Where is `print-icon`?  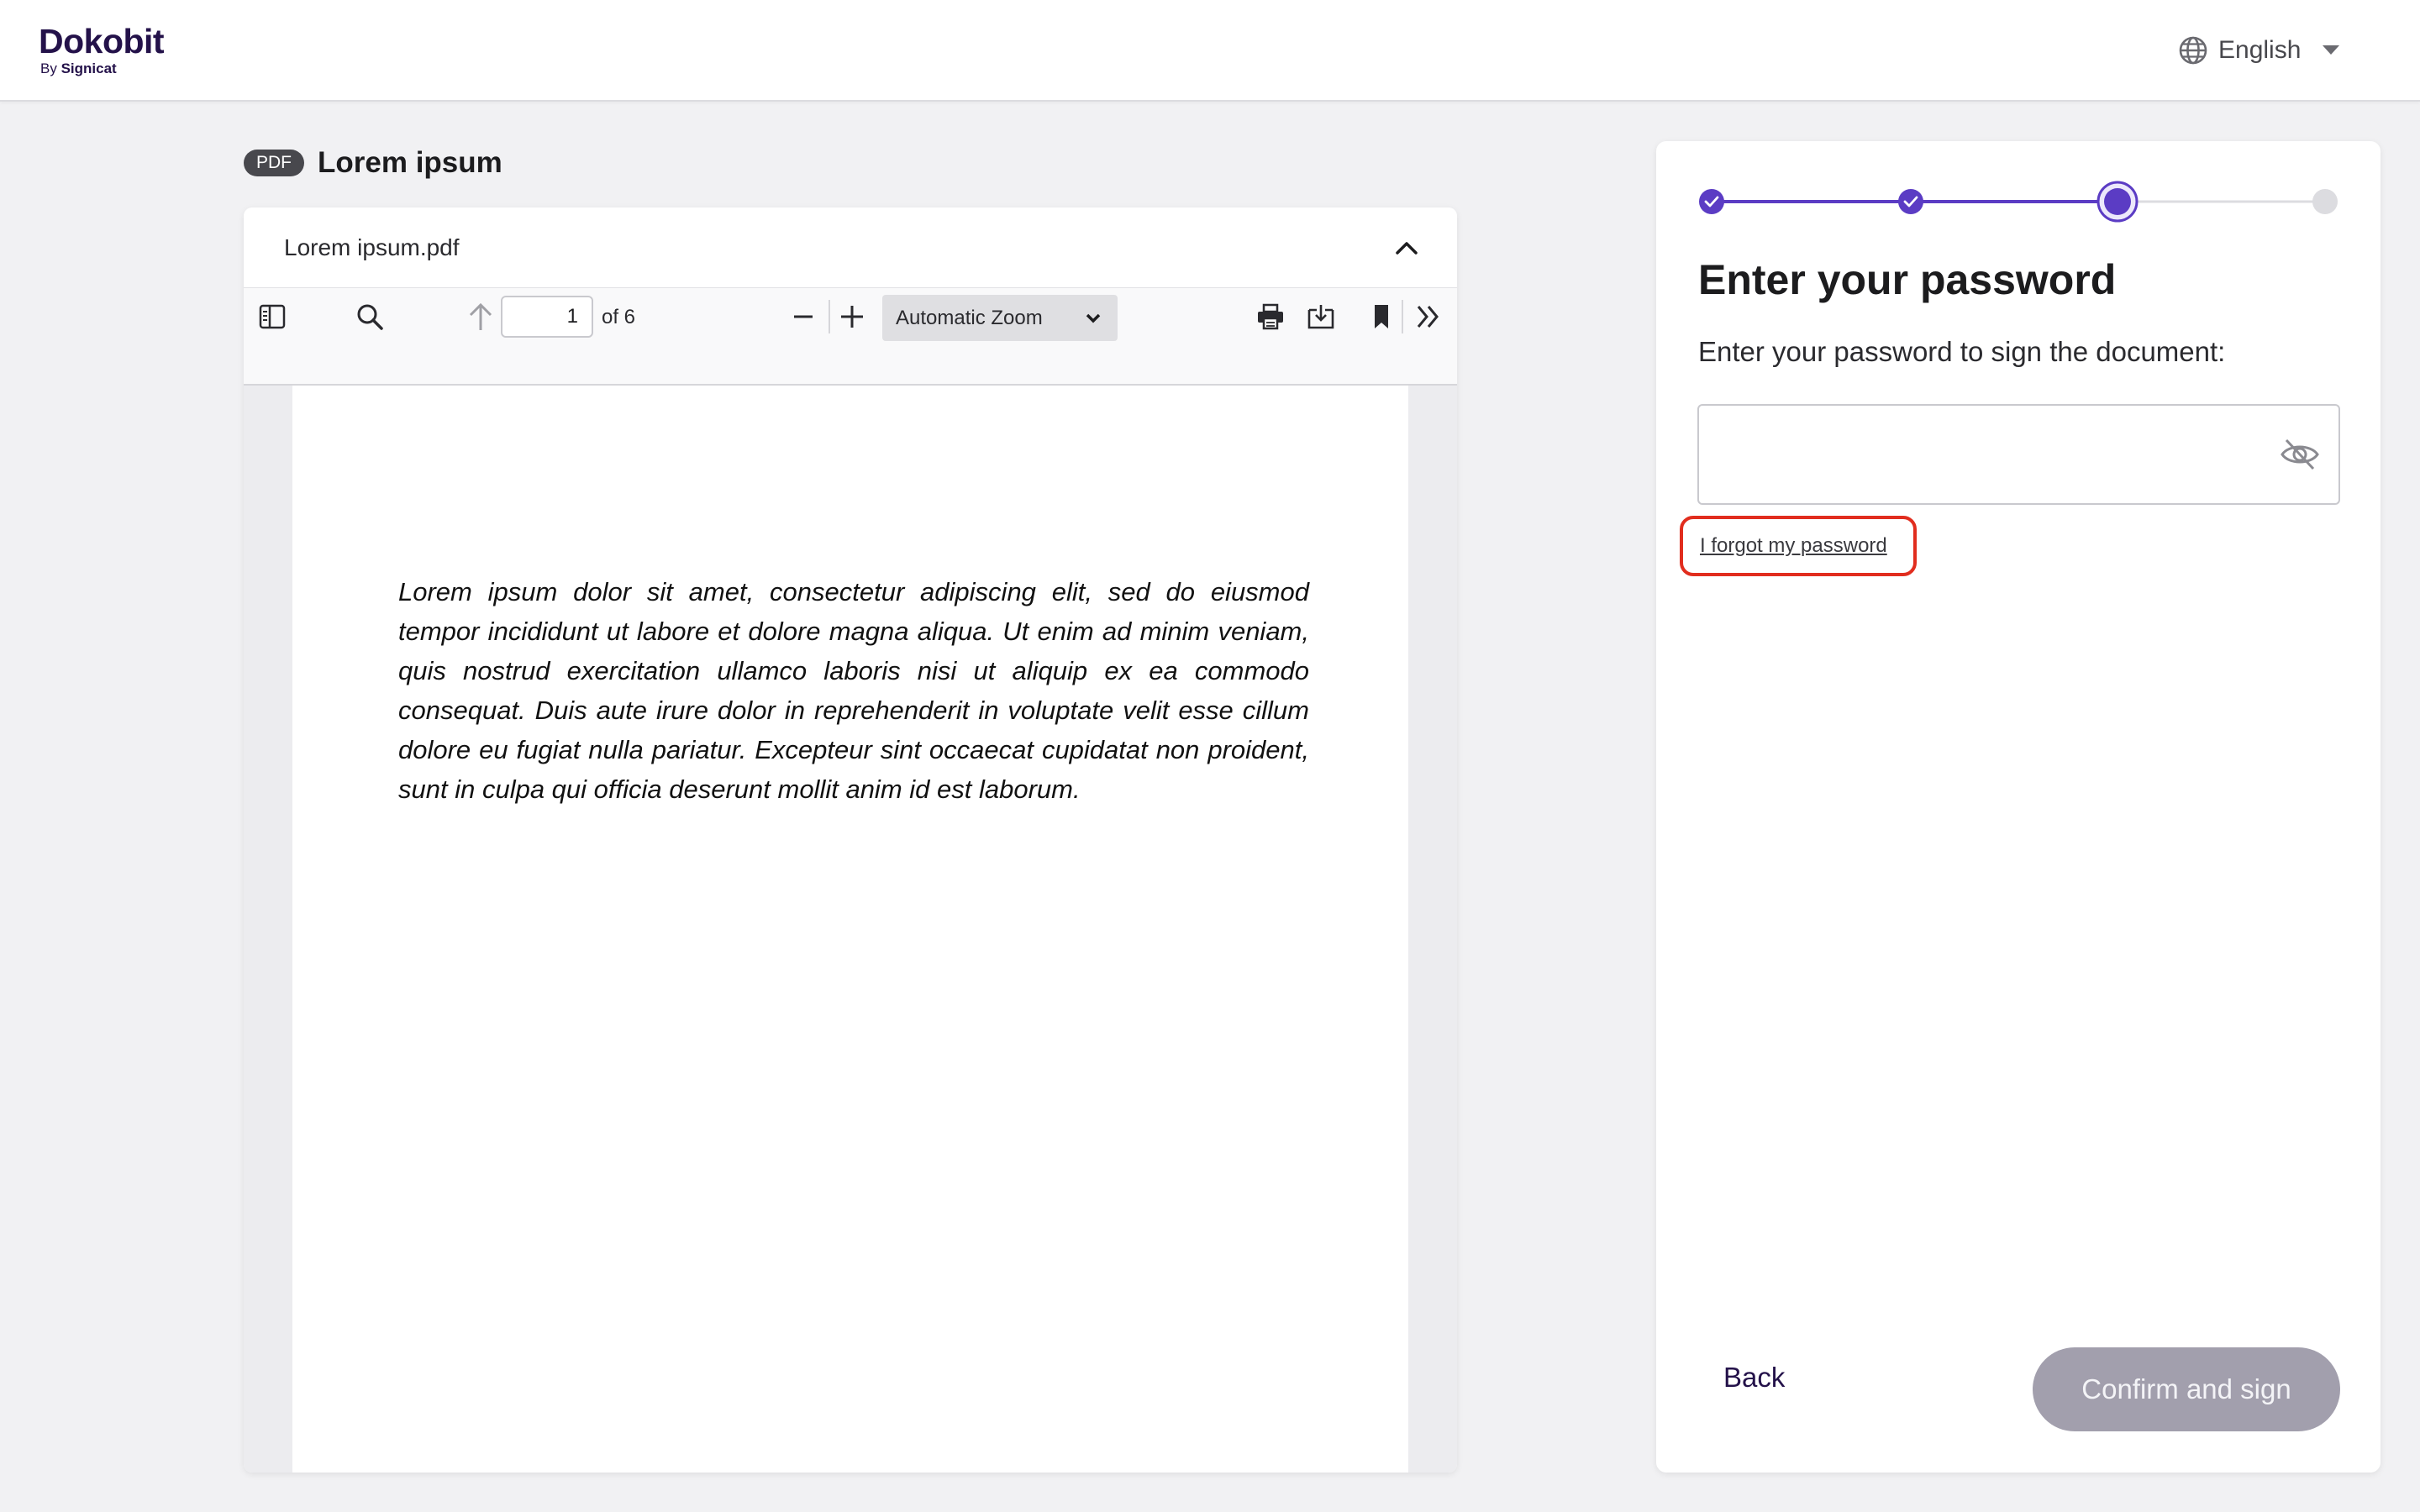
print-icon is located at coordinates (1270, 316).